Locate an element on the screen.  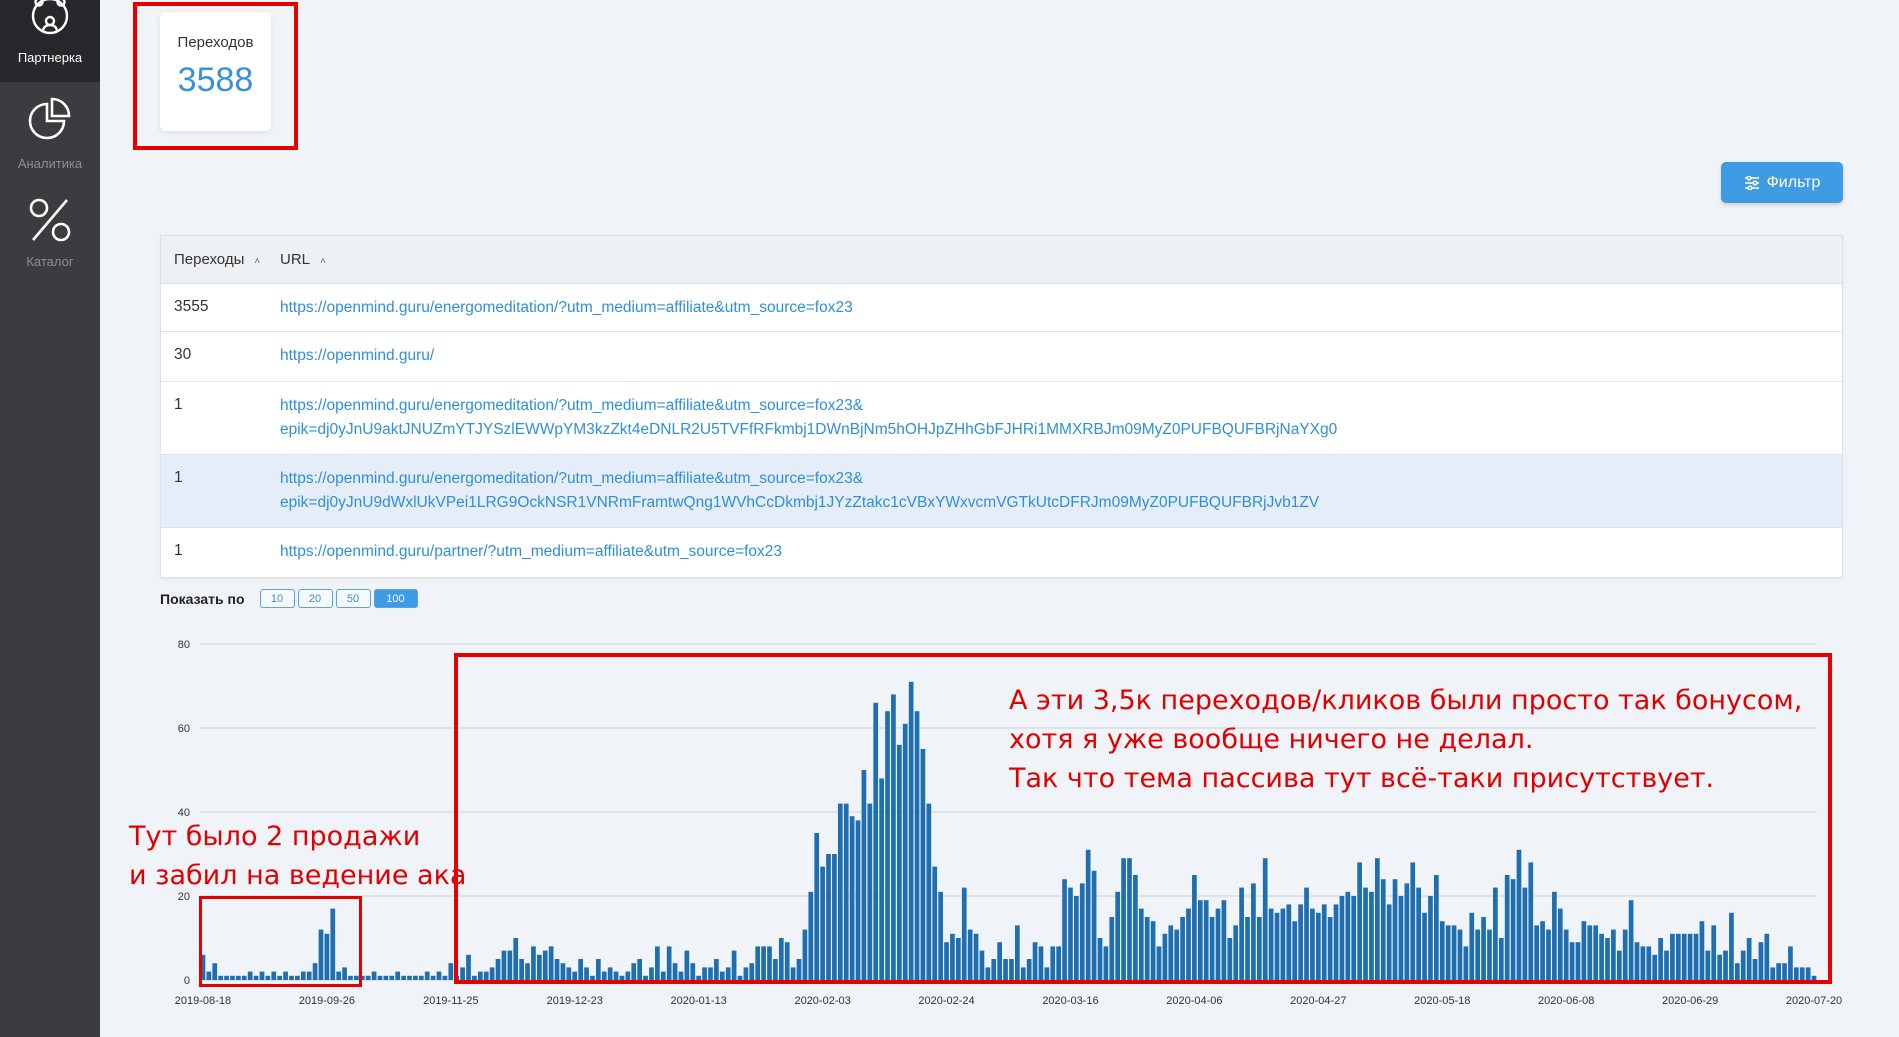
x-tick-label: 2019-08-18 is located at coordinates (203, 1001).